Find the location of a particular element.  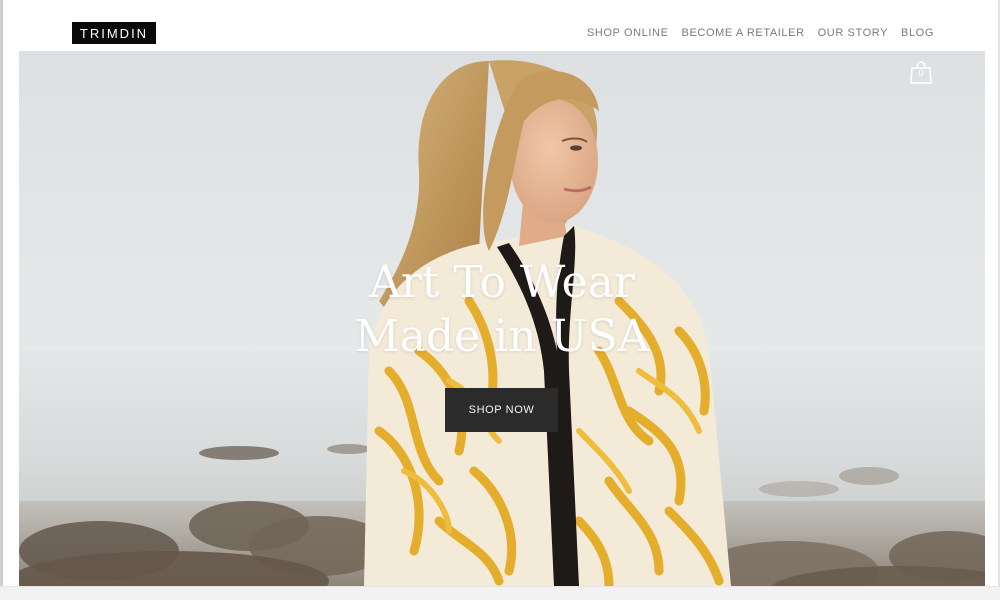

cart-button: 0 is located at coordinates (921, 71).